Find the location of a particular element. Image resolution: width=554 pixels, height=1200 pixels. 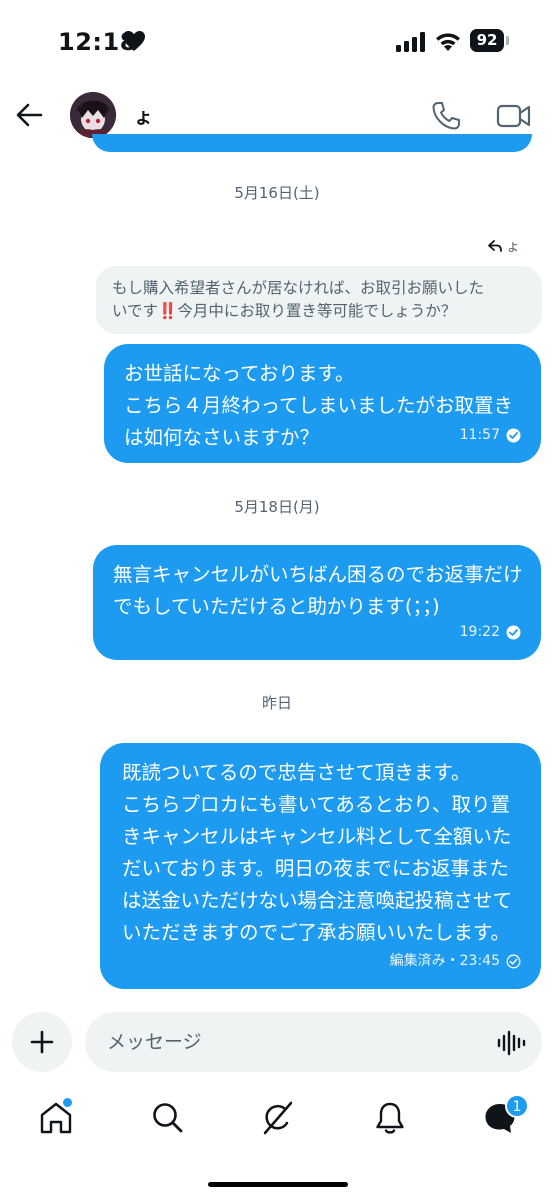

quoted-line-2-post: 今月中にお取り置き等可能でしょうか？ is located at coordinates (317, 311).